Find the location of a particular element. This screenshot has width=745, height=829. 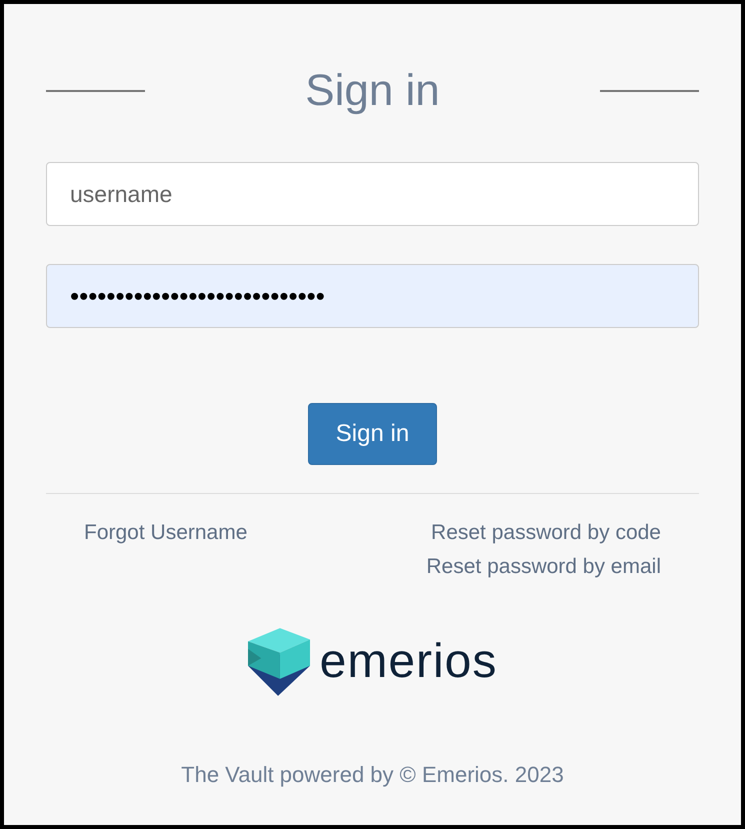

logo-icon is located at coordinates (279, 662).